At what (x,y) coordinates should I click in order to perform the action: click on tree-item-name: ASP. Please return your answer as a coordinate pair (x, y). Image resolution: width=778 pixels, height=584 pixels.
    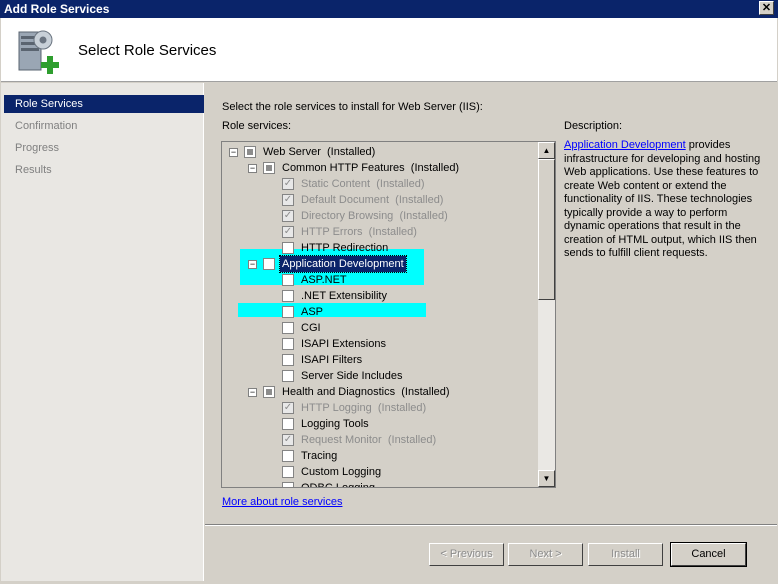
    Looking at the image, I should click on (312, 312).